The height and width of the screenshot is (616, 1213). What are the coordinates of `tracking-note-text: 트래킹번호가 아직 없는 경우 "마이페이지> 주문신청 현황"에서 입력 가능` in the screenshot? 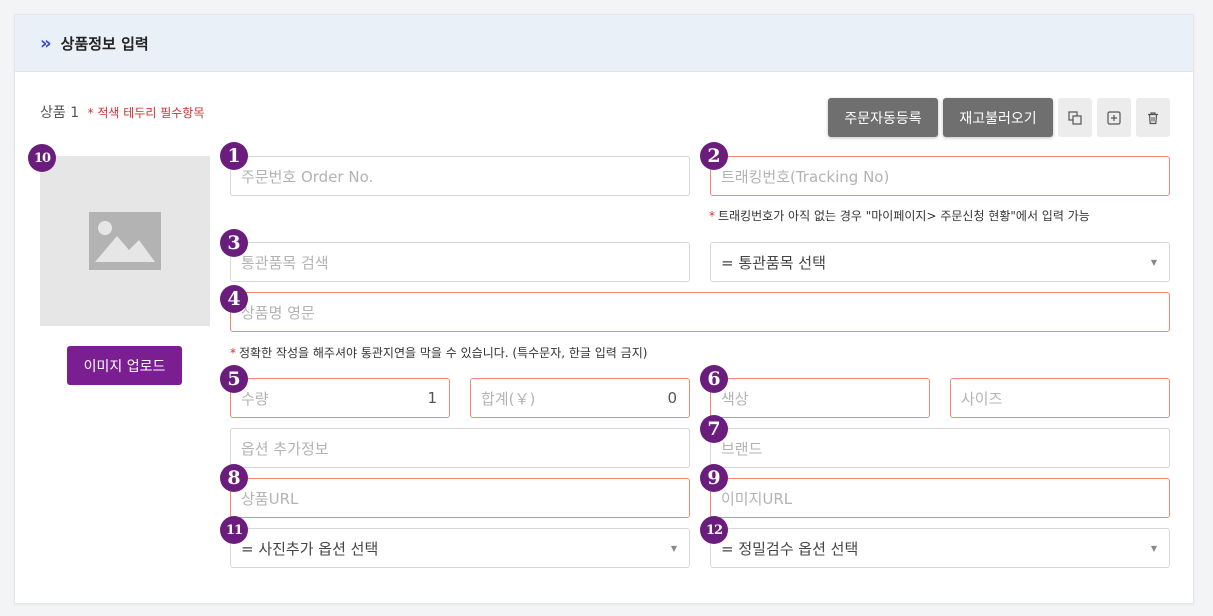 It's located at (904, 216).